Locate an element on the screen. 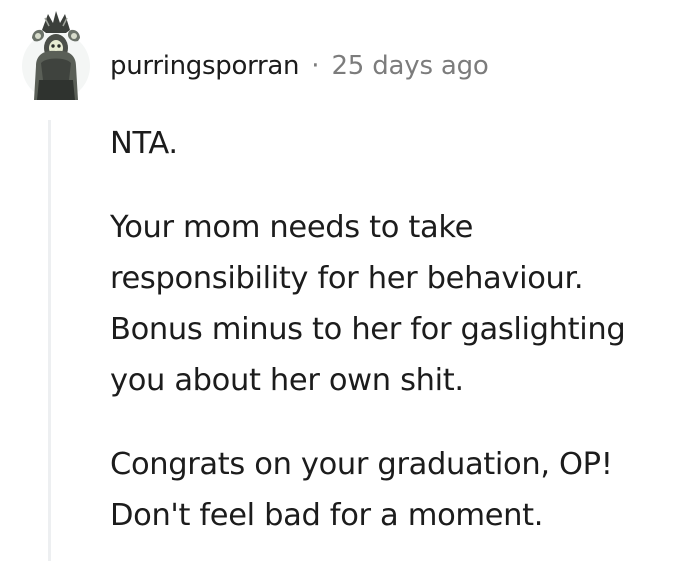  comment-paragraph: NTA. is located at coordinates (402, 143).